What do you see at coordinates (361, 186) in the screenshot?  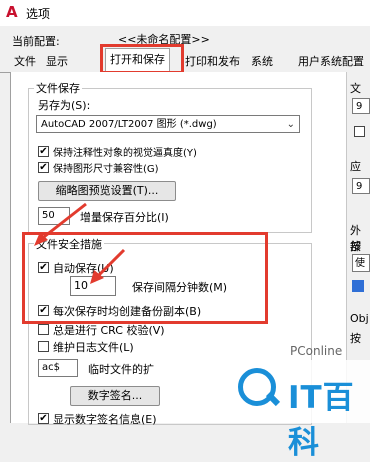 I see `right-input-2: 9` at bounding box center [361, 186].